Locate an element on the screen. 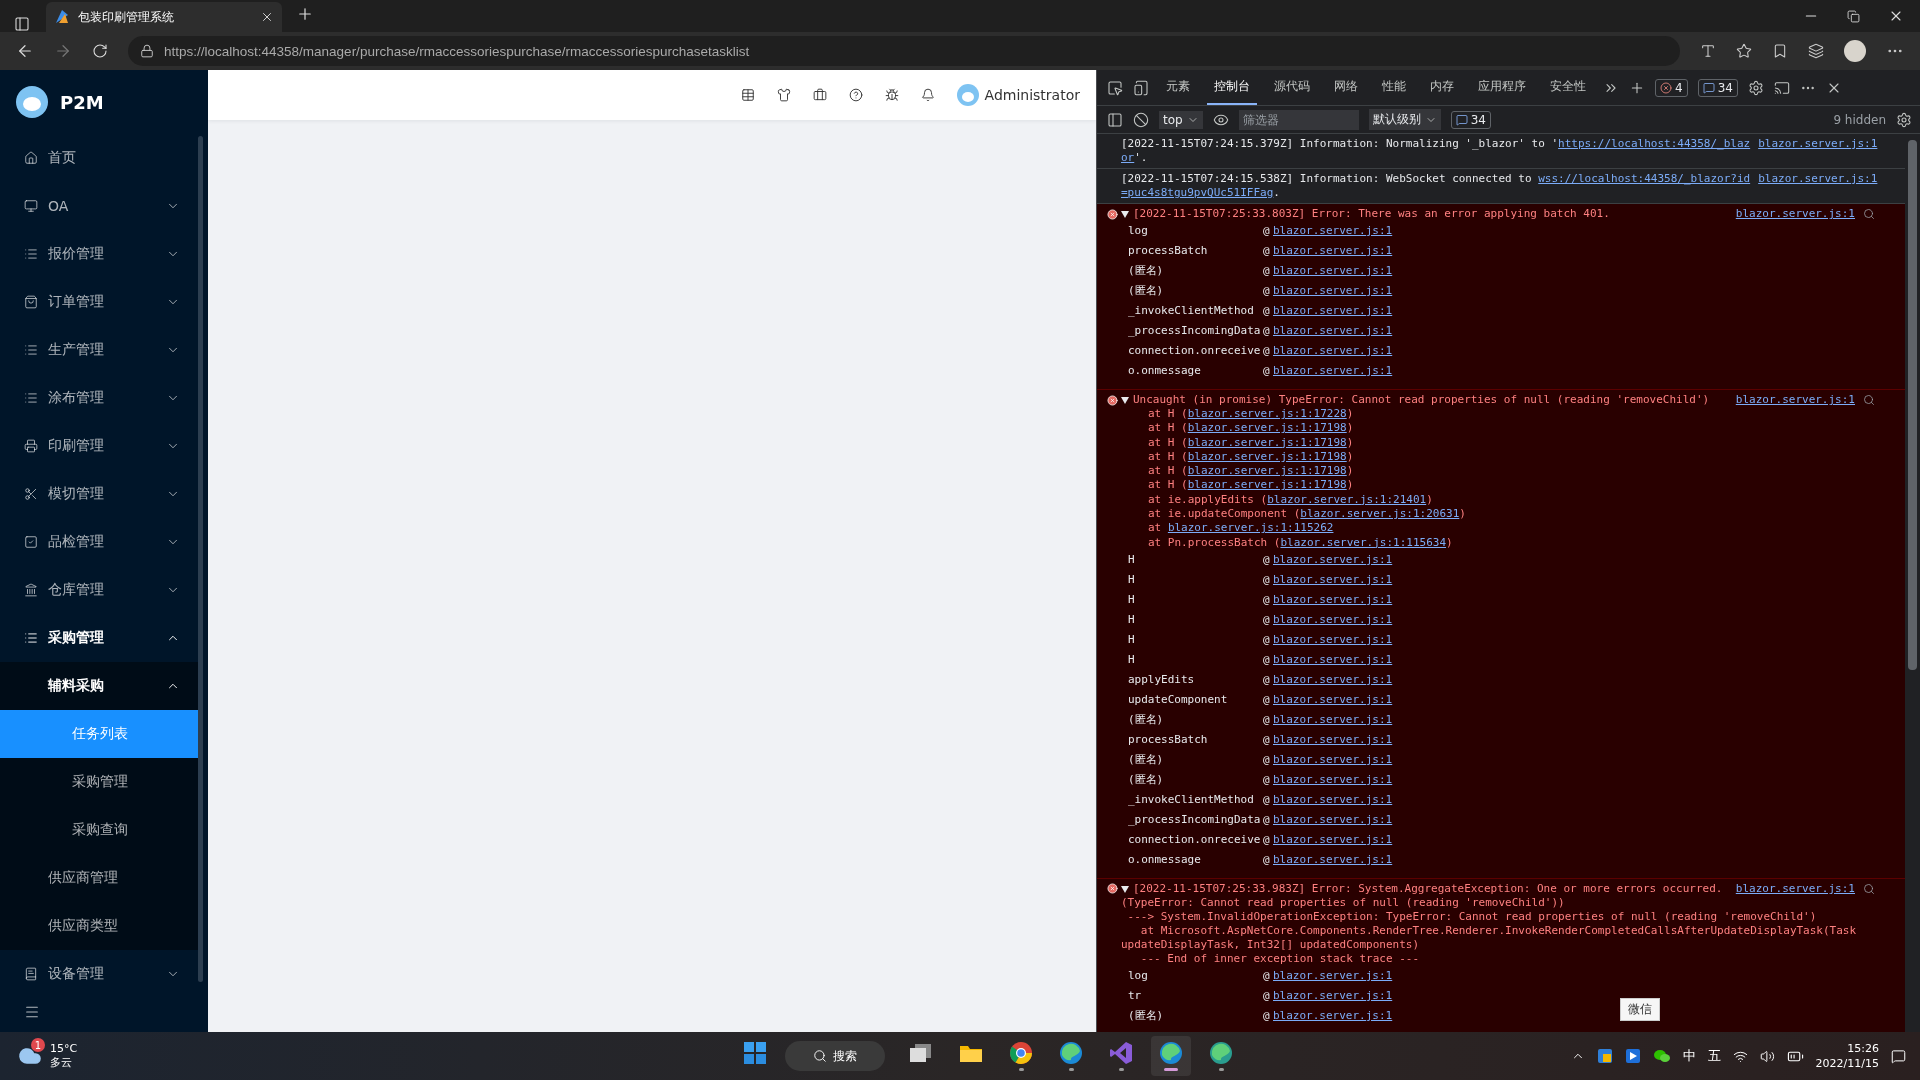 The image size is (1920, 1080). shirt-icon is located at coordinates (783, 95).